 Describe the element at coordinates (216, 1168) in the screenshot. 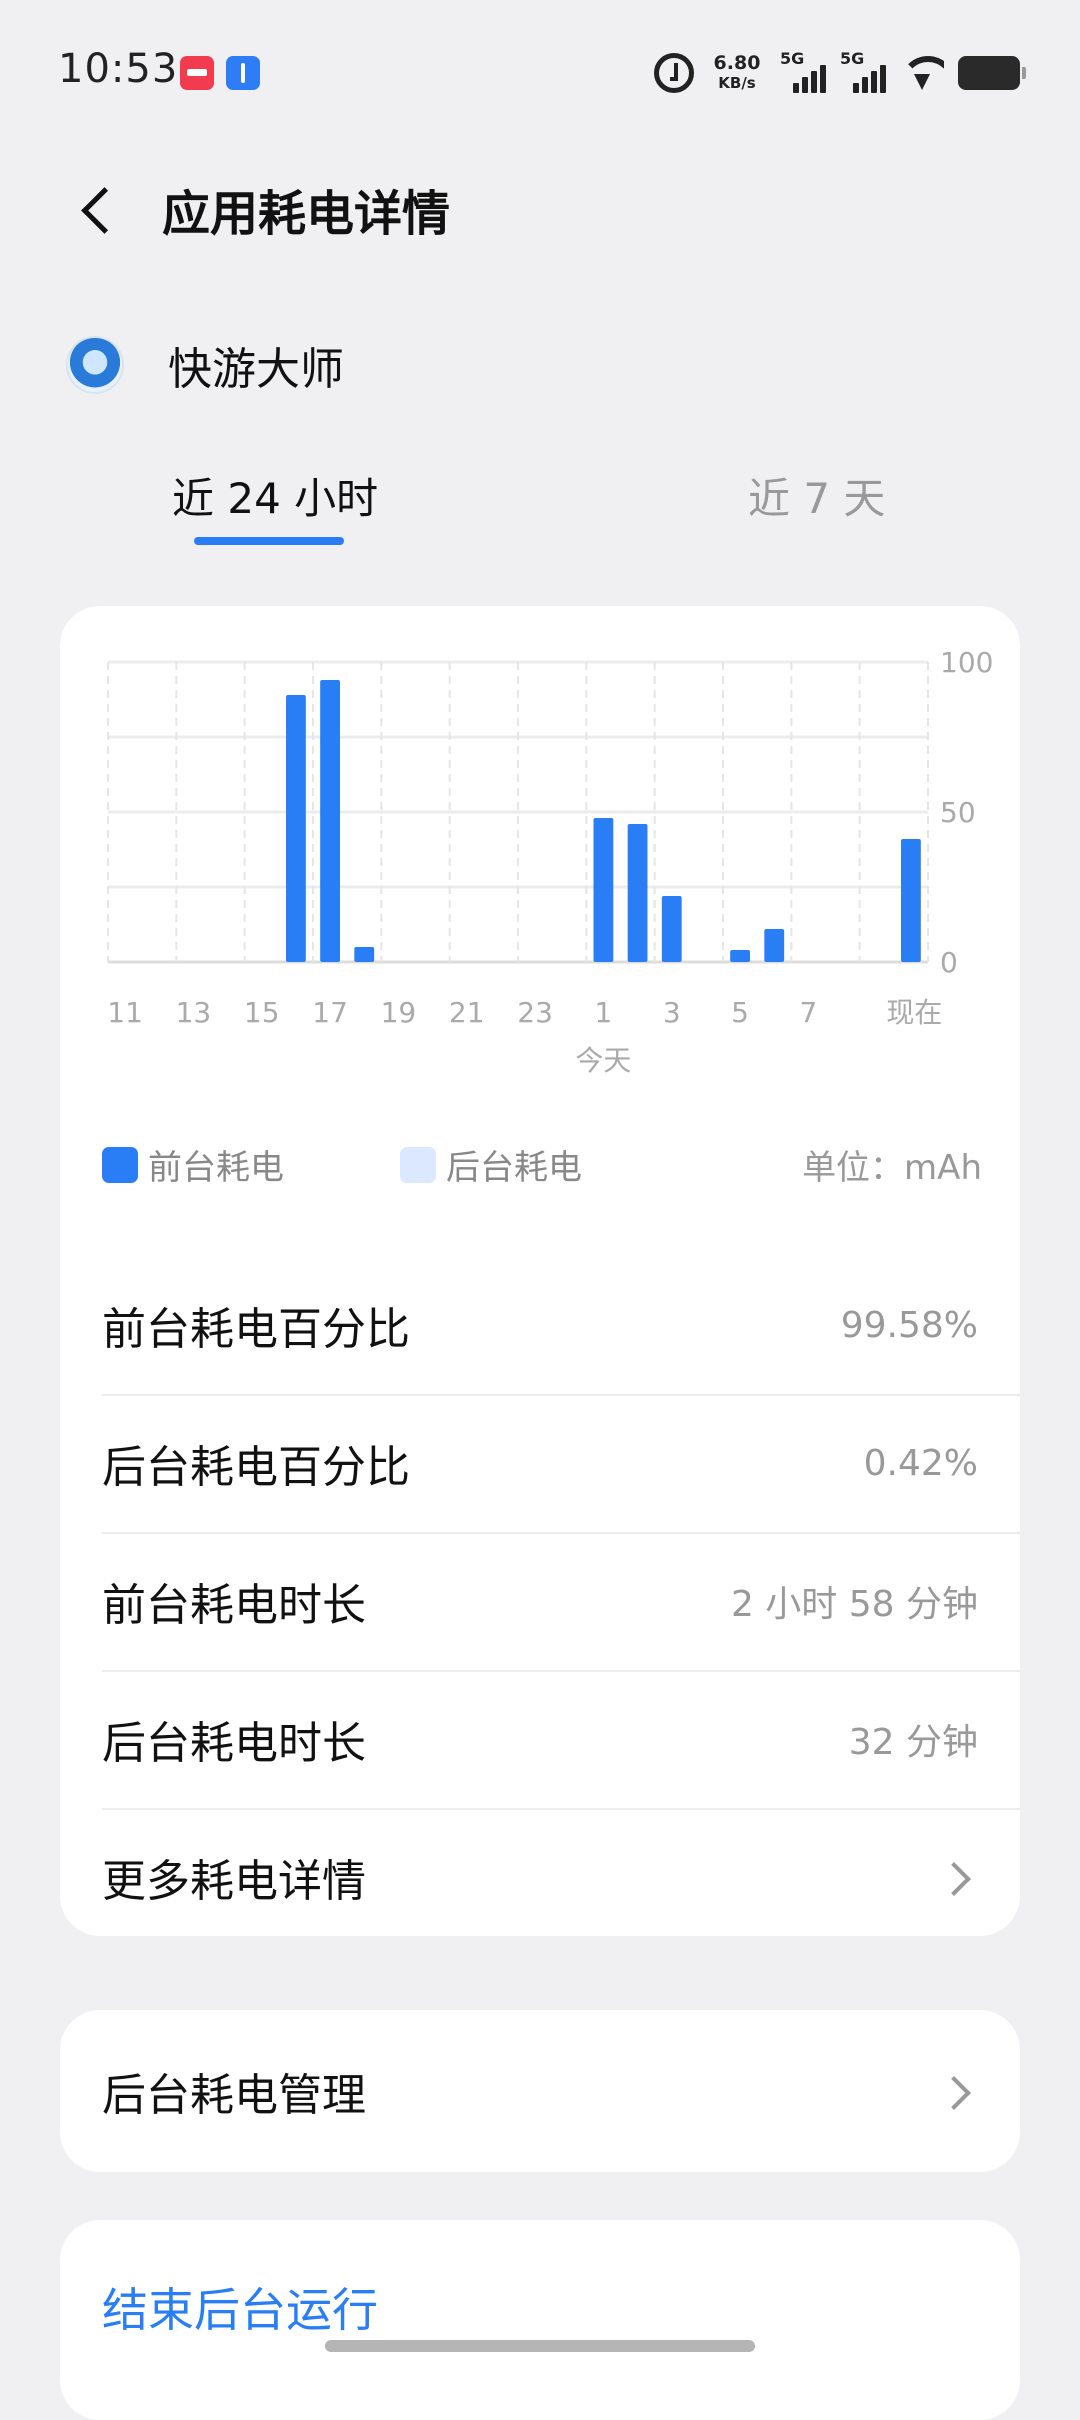

I see `legend-foreground-label: 前台耗电` at that location.